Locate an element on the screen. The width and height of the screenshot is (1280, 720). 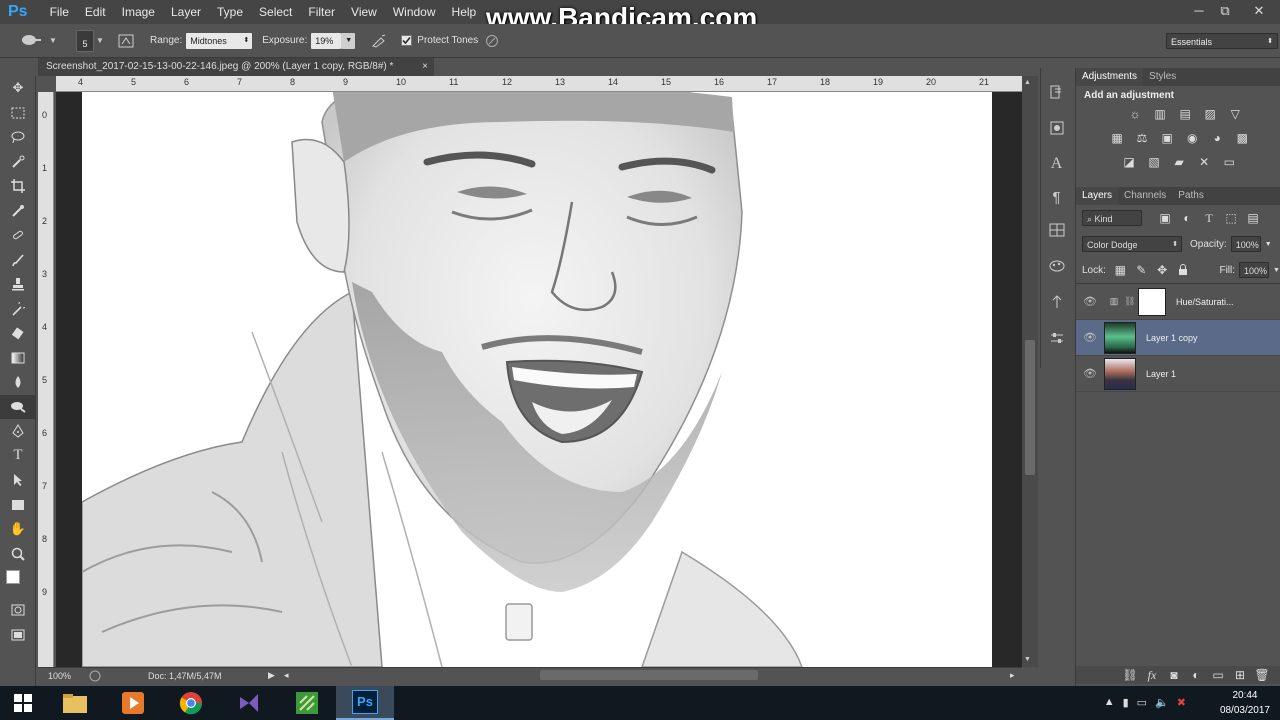
vertical-ruler: 0 1 2 3 4 5 6 7 8 9 is located at coordinates (46, 379).